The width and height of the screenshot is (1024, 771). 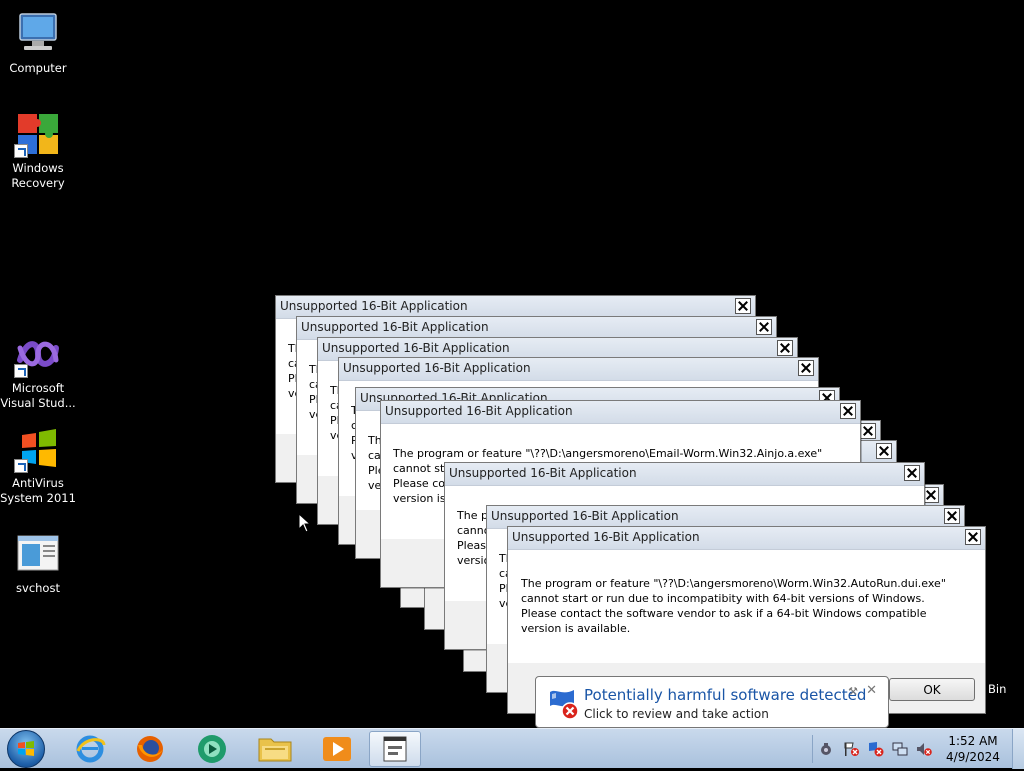 I want to click on balloon-close-icon: ✕, so click(x=871, y=690).